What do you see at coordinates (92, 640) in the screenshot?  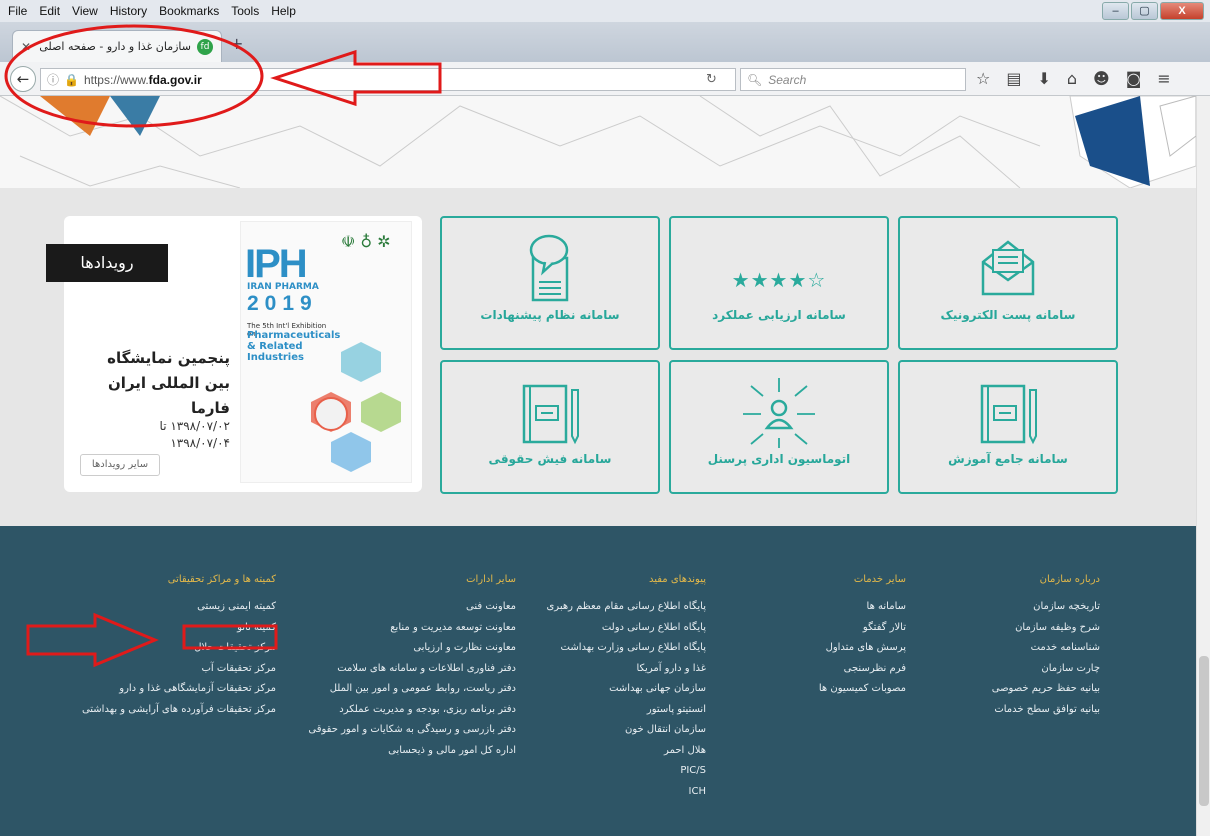 I see `annotation-arrow-right` at bounding box center [92, 640].